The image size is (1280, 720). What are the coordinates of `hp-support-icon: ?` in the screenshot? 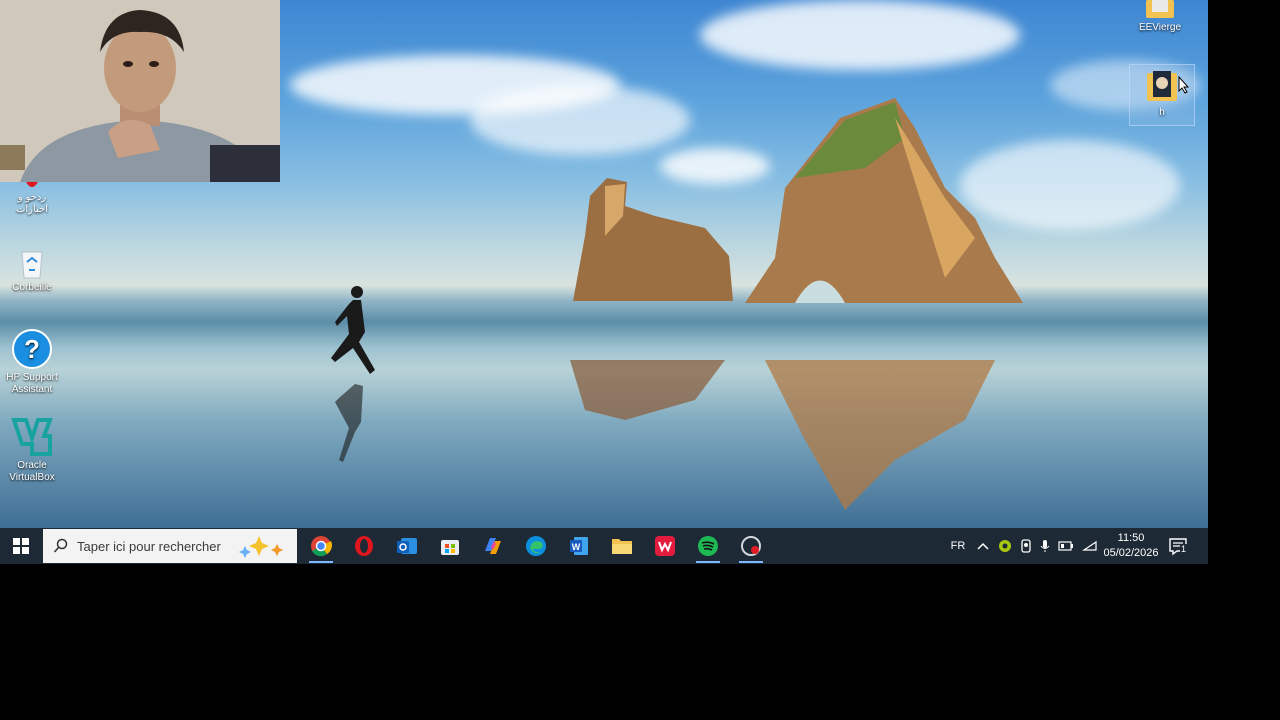 It's located at (32, 349).